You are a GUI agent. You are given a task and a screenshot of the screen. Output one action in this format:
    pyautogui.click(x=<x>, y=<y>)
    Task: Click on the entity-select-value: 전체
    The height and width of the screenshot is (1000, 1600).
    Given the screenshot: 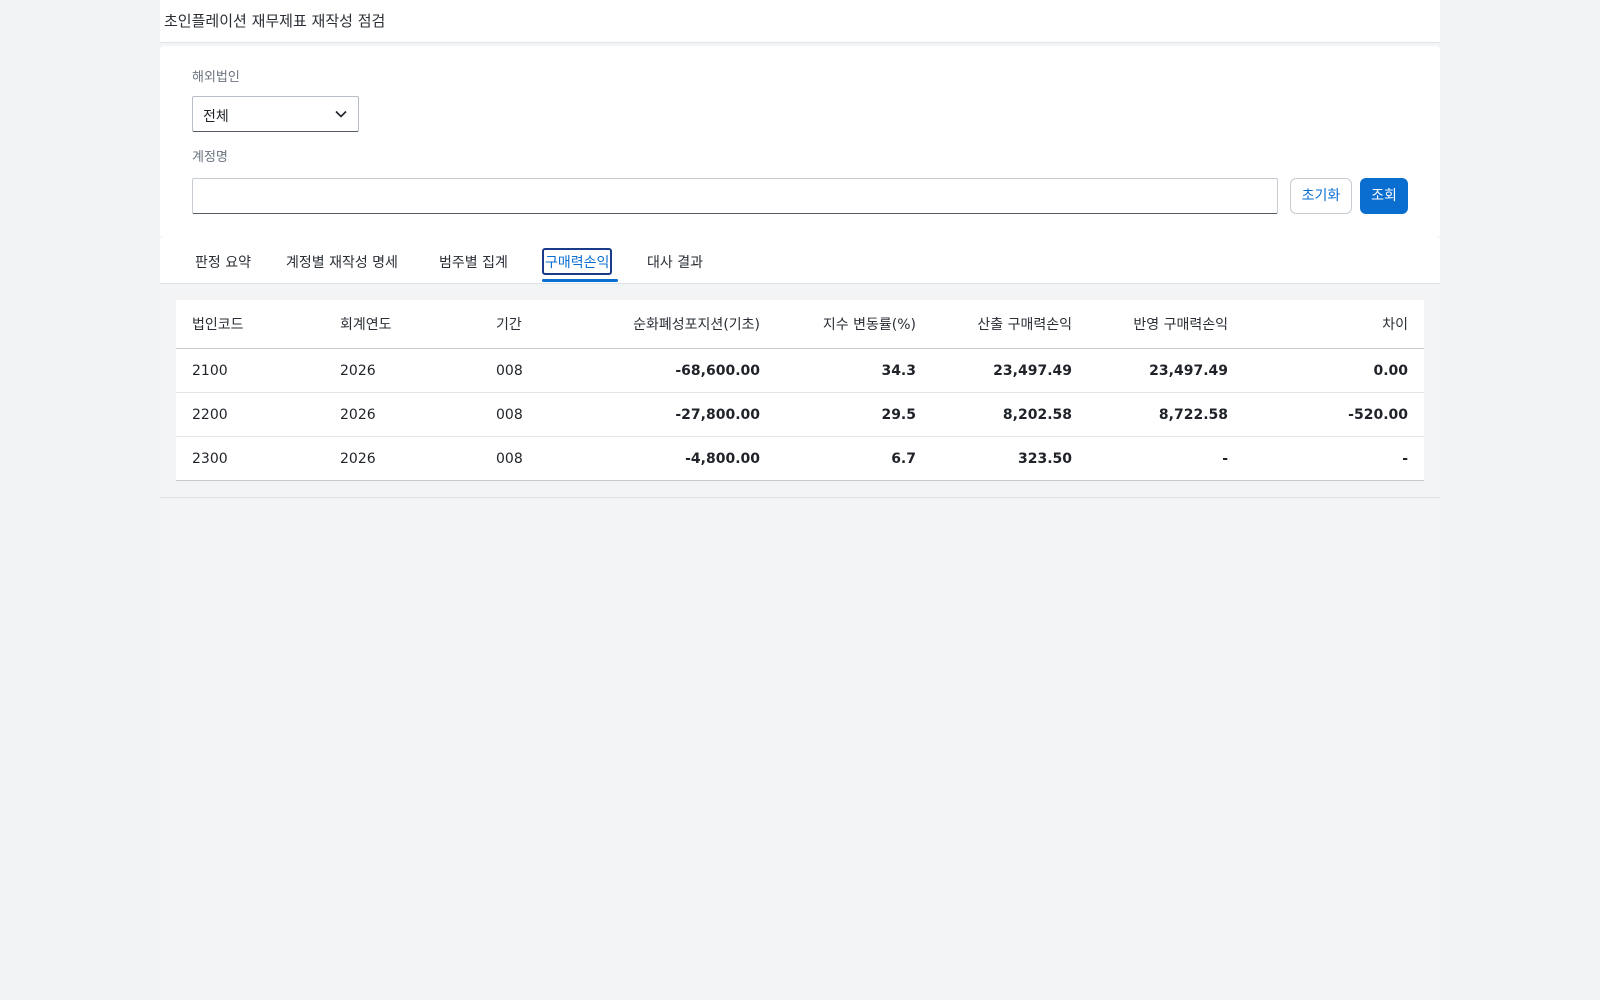 What is the action you would take?
    pyautogui.click(x=216, y=117)
    